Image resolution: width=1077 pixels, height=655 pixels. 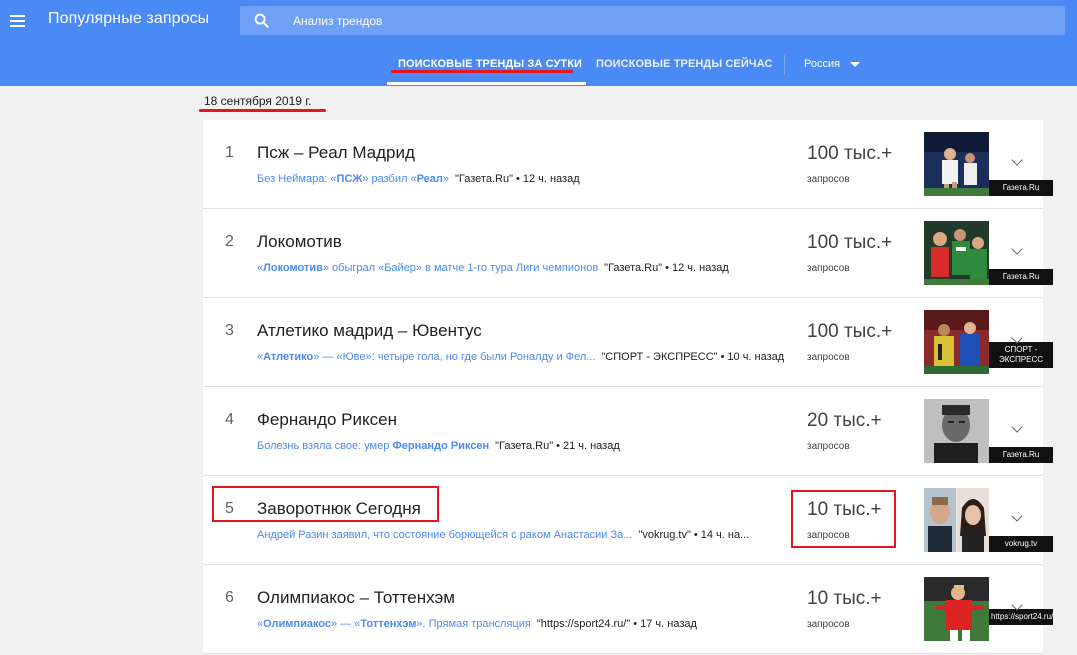 I want to click on headline-text: Болезнь взяла свое: умер, so click(x=325, y=446).